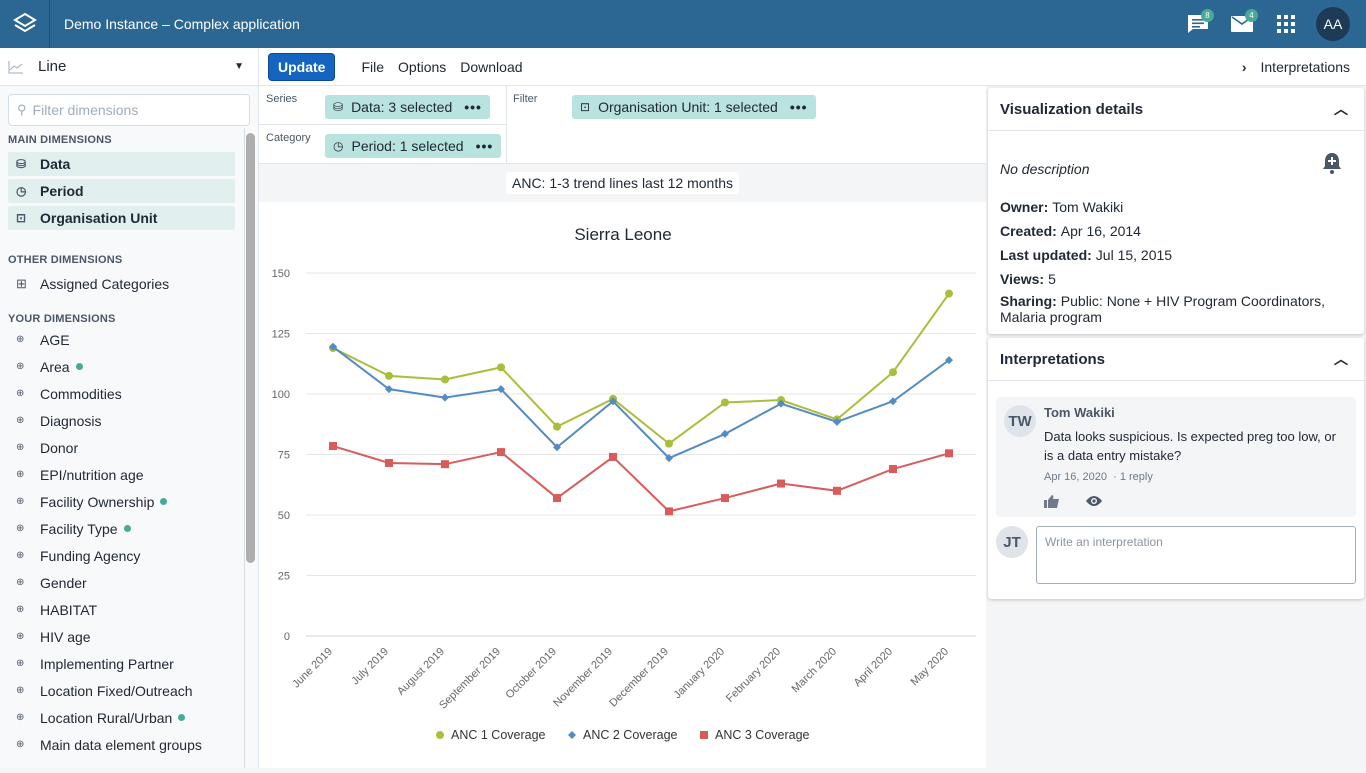  Describe the element at coordinates (129, 609) in the screenshot. I see `dimension-item: ⊕ HABITAT` at that location.